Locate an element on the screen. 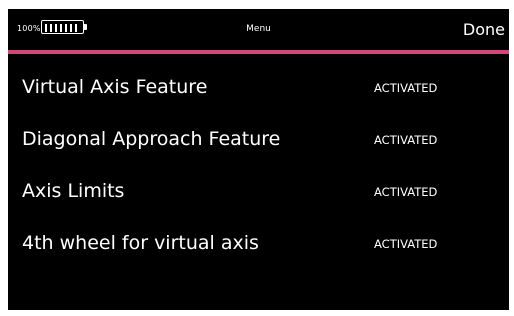 The height and width of the screenshot is (316, 514). feature-label: 4th wheel for virtual axis is located at coordinates (140, 243).